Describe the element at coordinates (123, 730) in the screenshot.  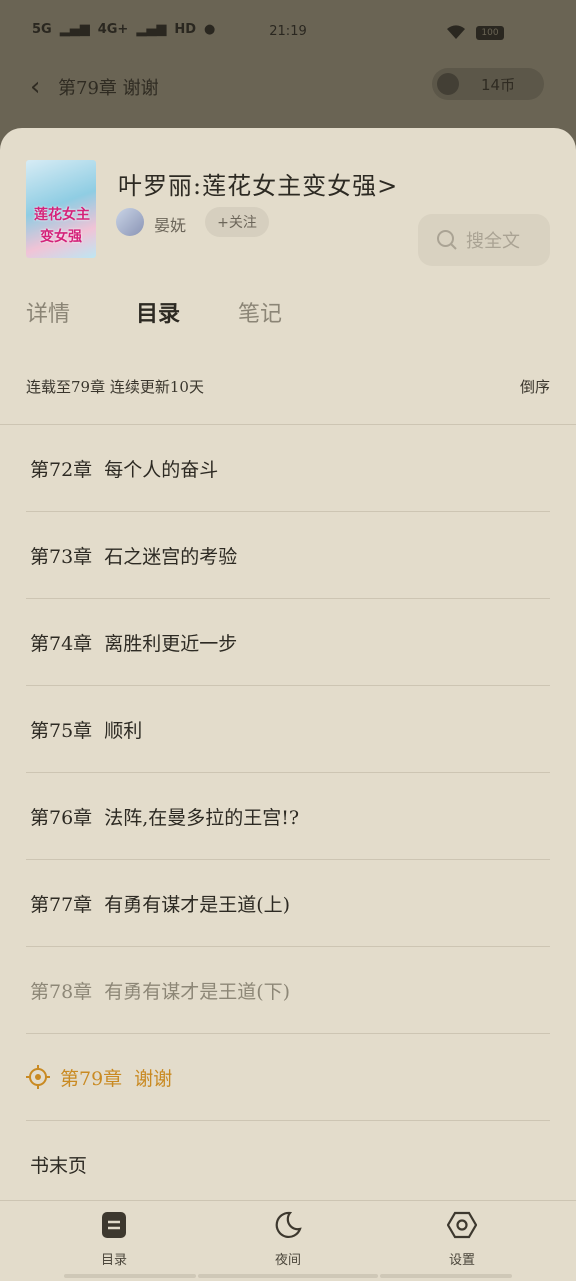
I see `chapter-title: 顺利` at that location.